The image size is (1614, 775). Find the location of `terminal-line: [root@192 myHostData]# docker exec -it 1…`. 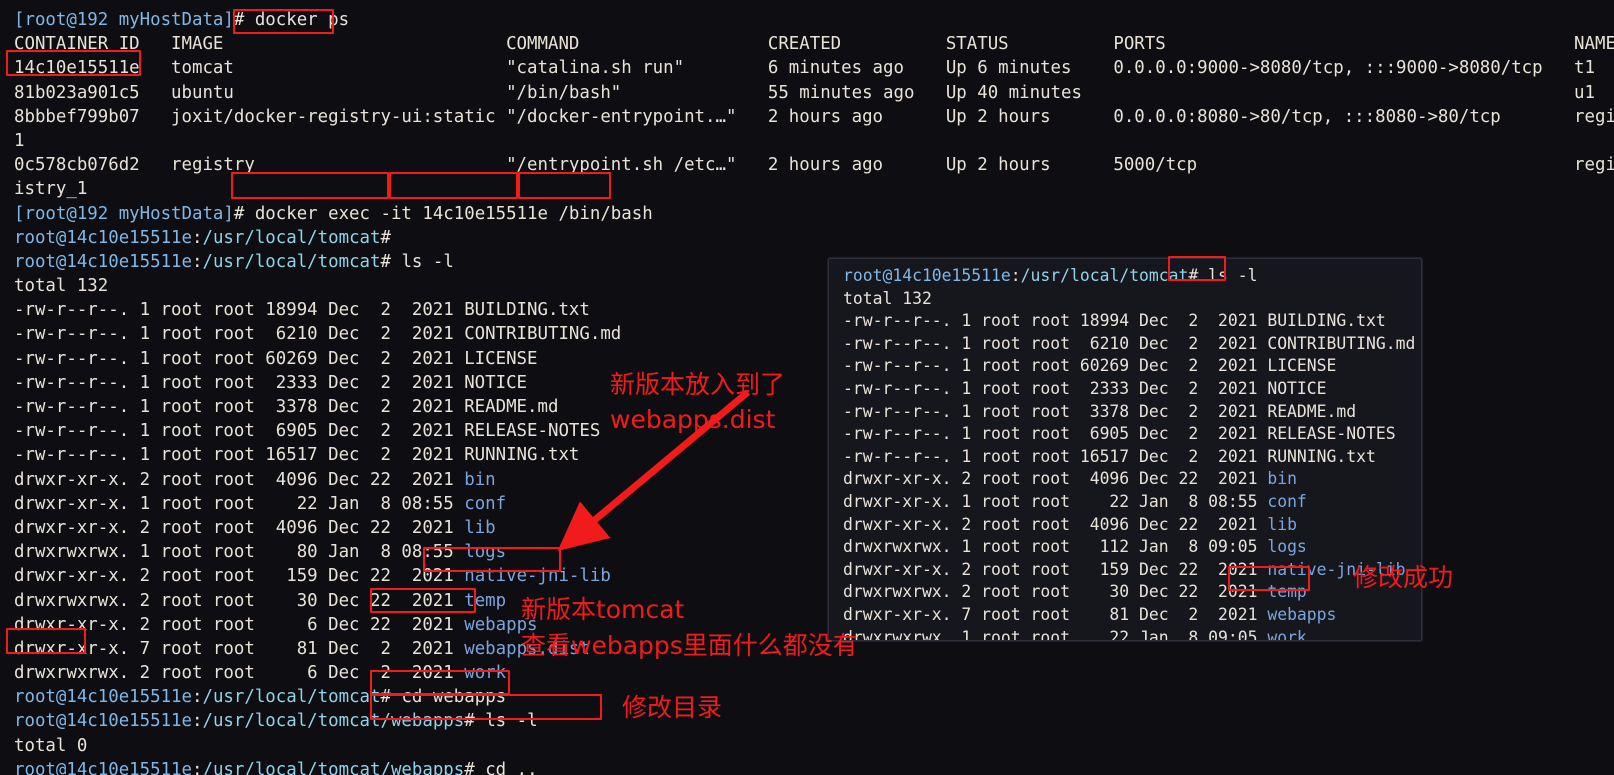

terminal-line: [root@192 myHostData]# docker exec -it 1… is located at coordinates (333, 213).